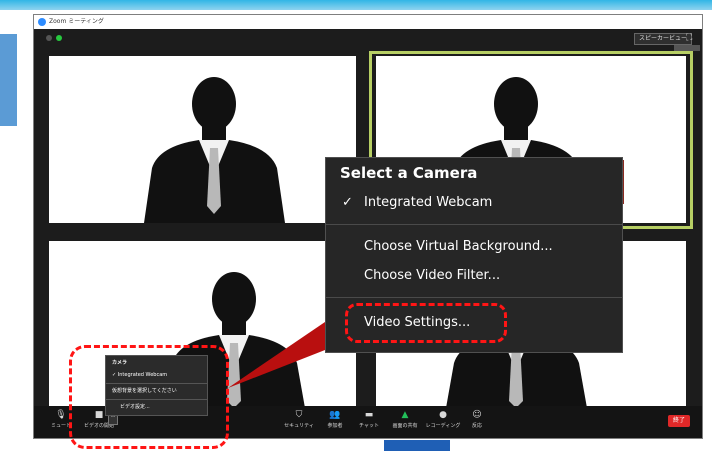 This screenshot has height=451, width=712. What do you see at coordinates (426, 323) in the screenshot?
I see `video-settings-highlight` at bounding box center [426, 323].